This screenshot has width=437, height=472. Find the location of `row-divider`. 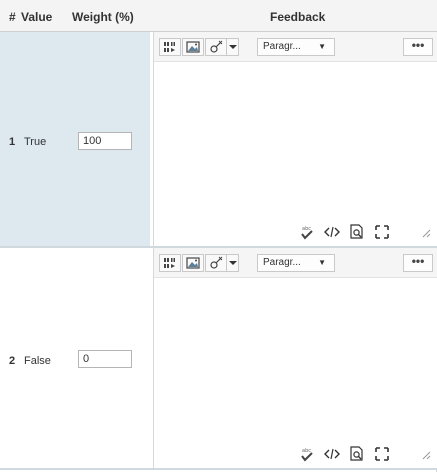

row-divider is located at coordinates (218, 469).